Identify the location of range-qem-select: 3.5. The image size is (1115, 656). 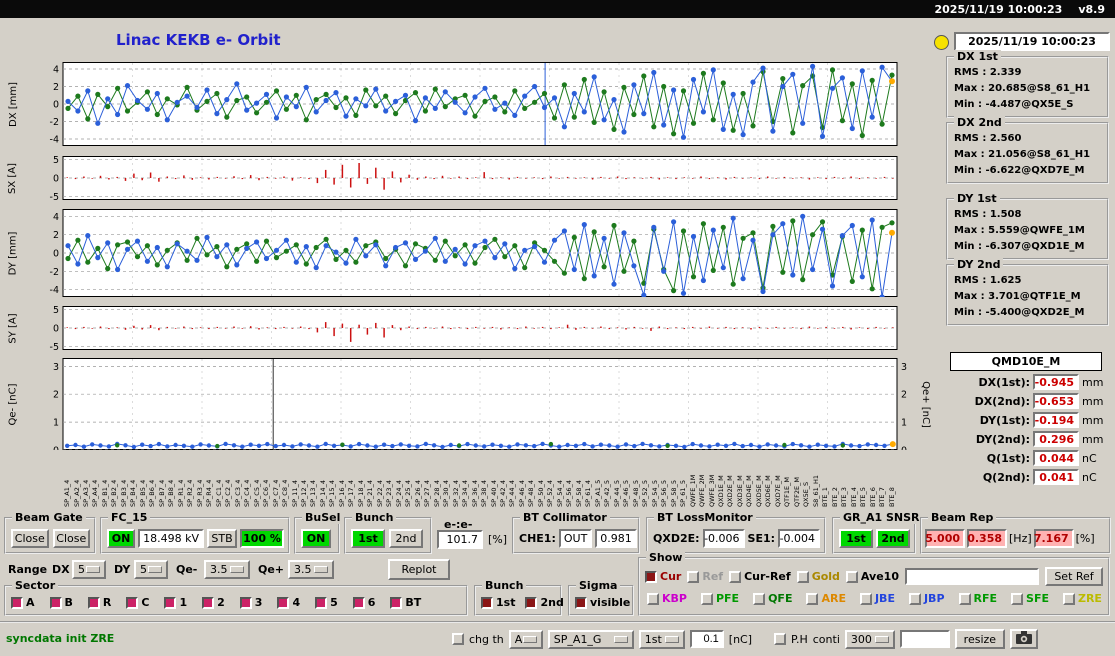
(227, 569).